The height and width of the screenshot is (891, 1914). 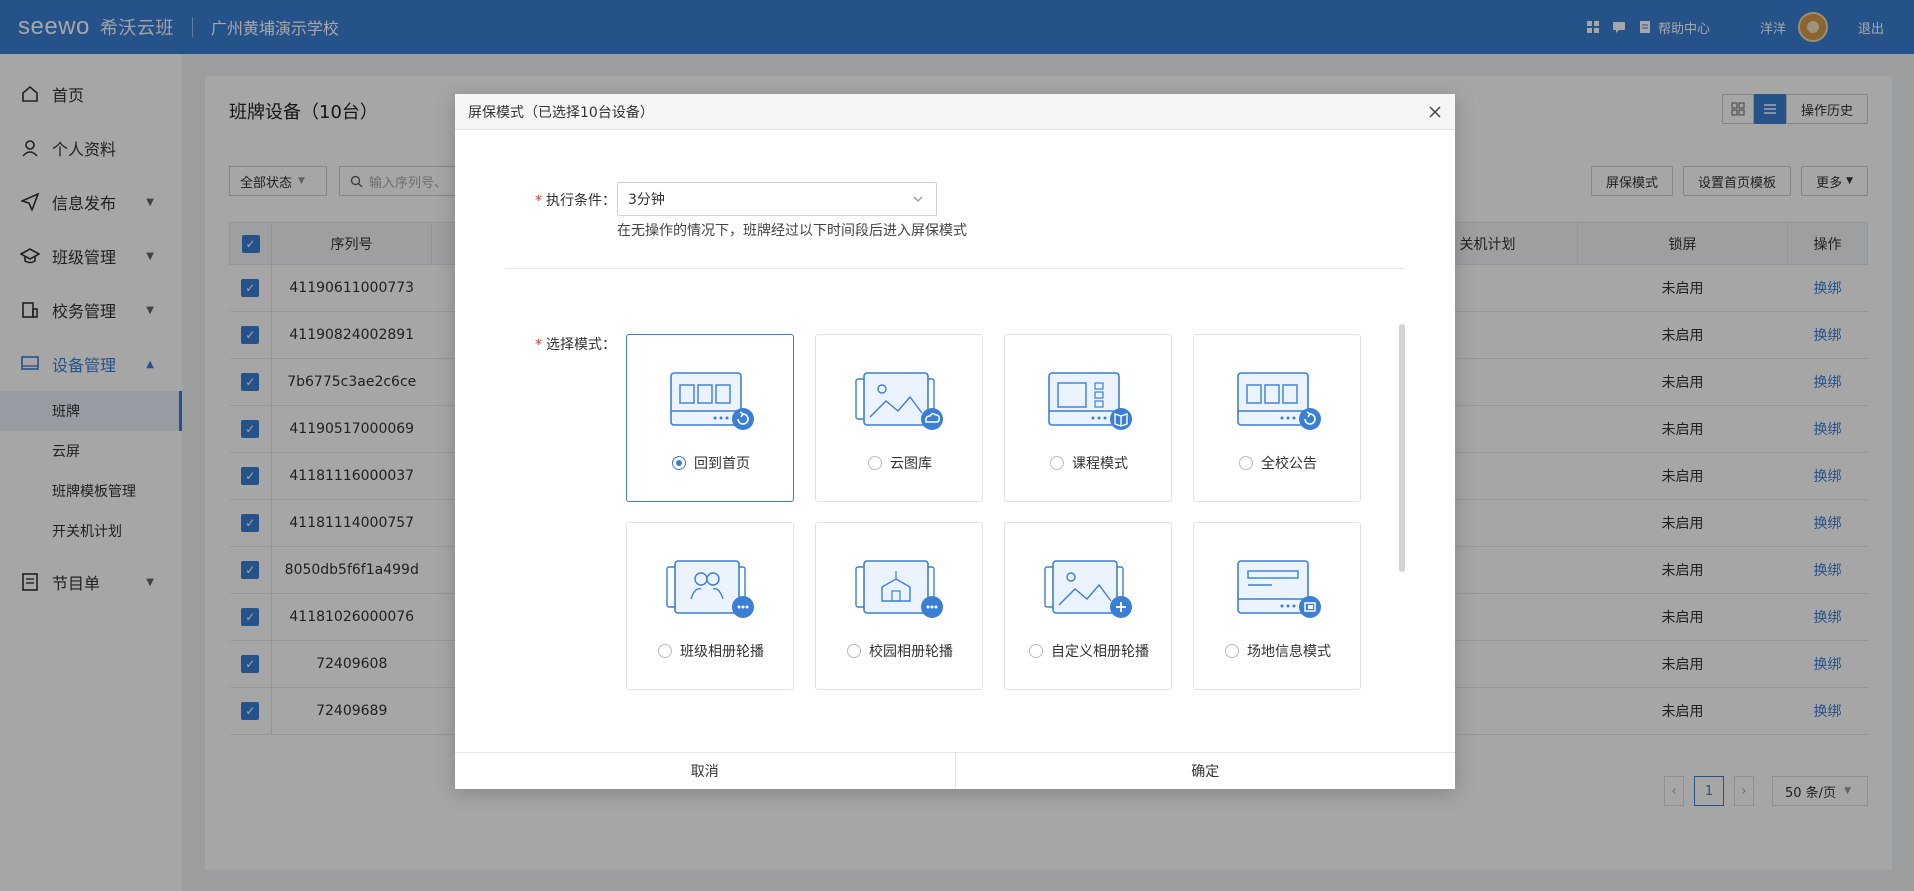 I want to click on mode-card-custom-album: 自定义相册轮播, so click(x=1088, y=606).